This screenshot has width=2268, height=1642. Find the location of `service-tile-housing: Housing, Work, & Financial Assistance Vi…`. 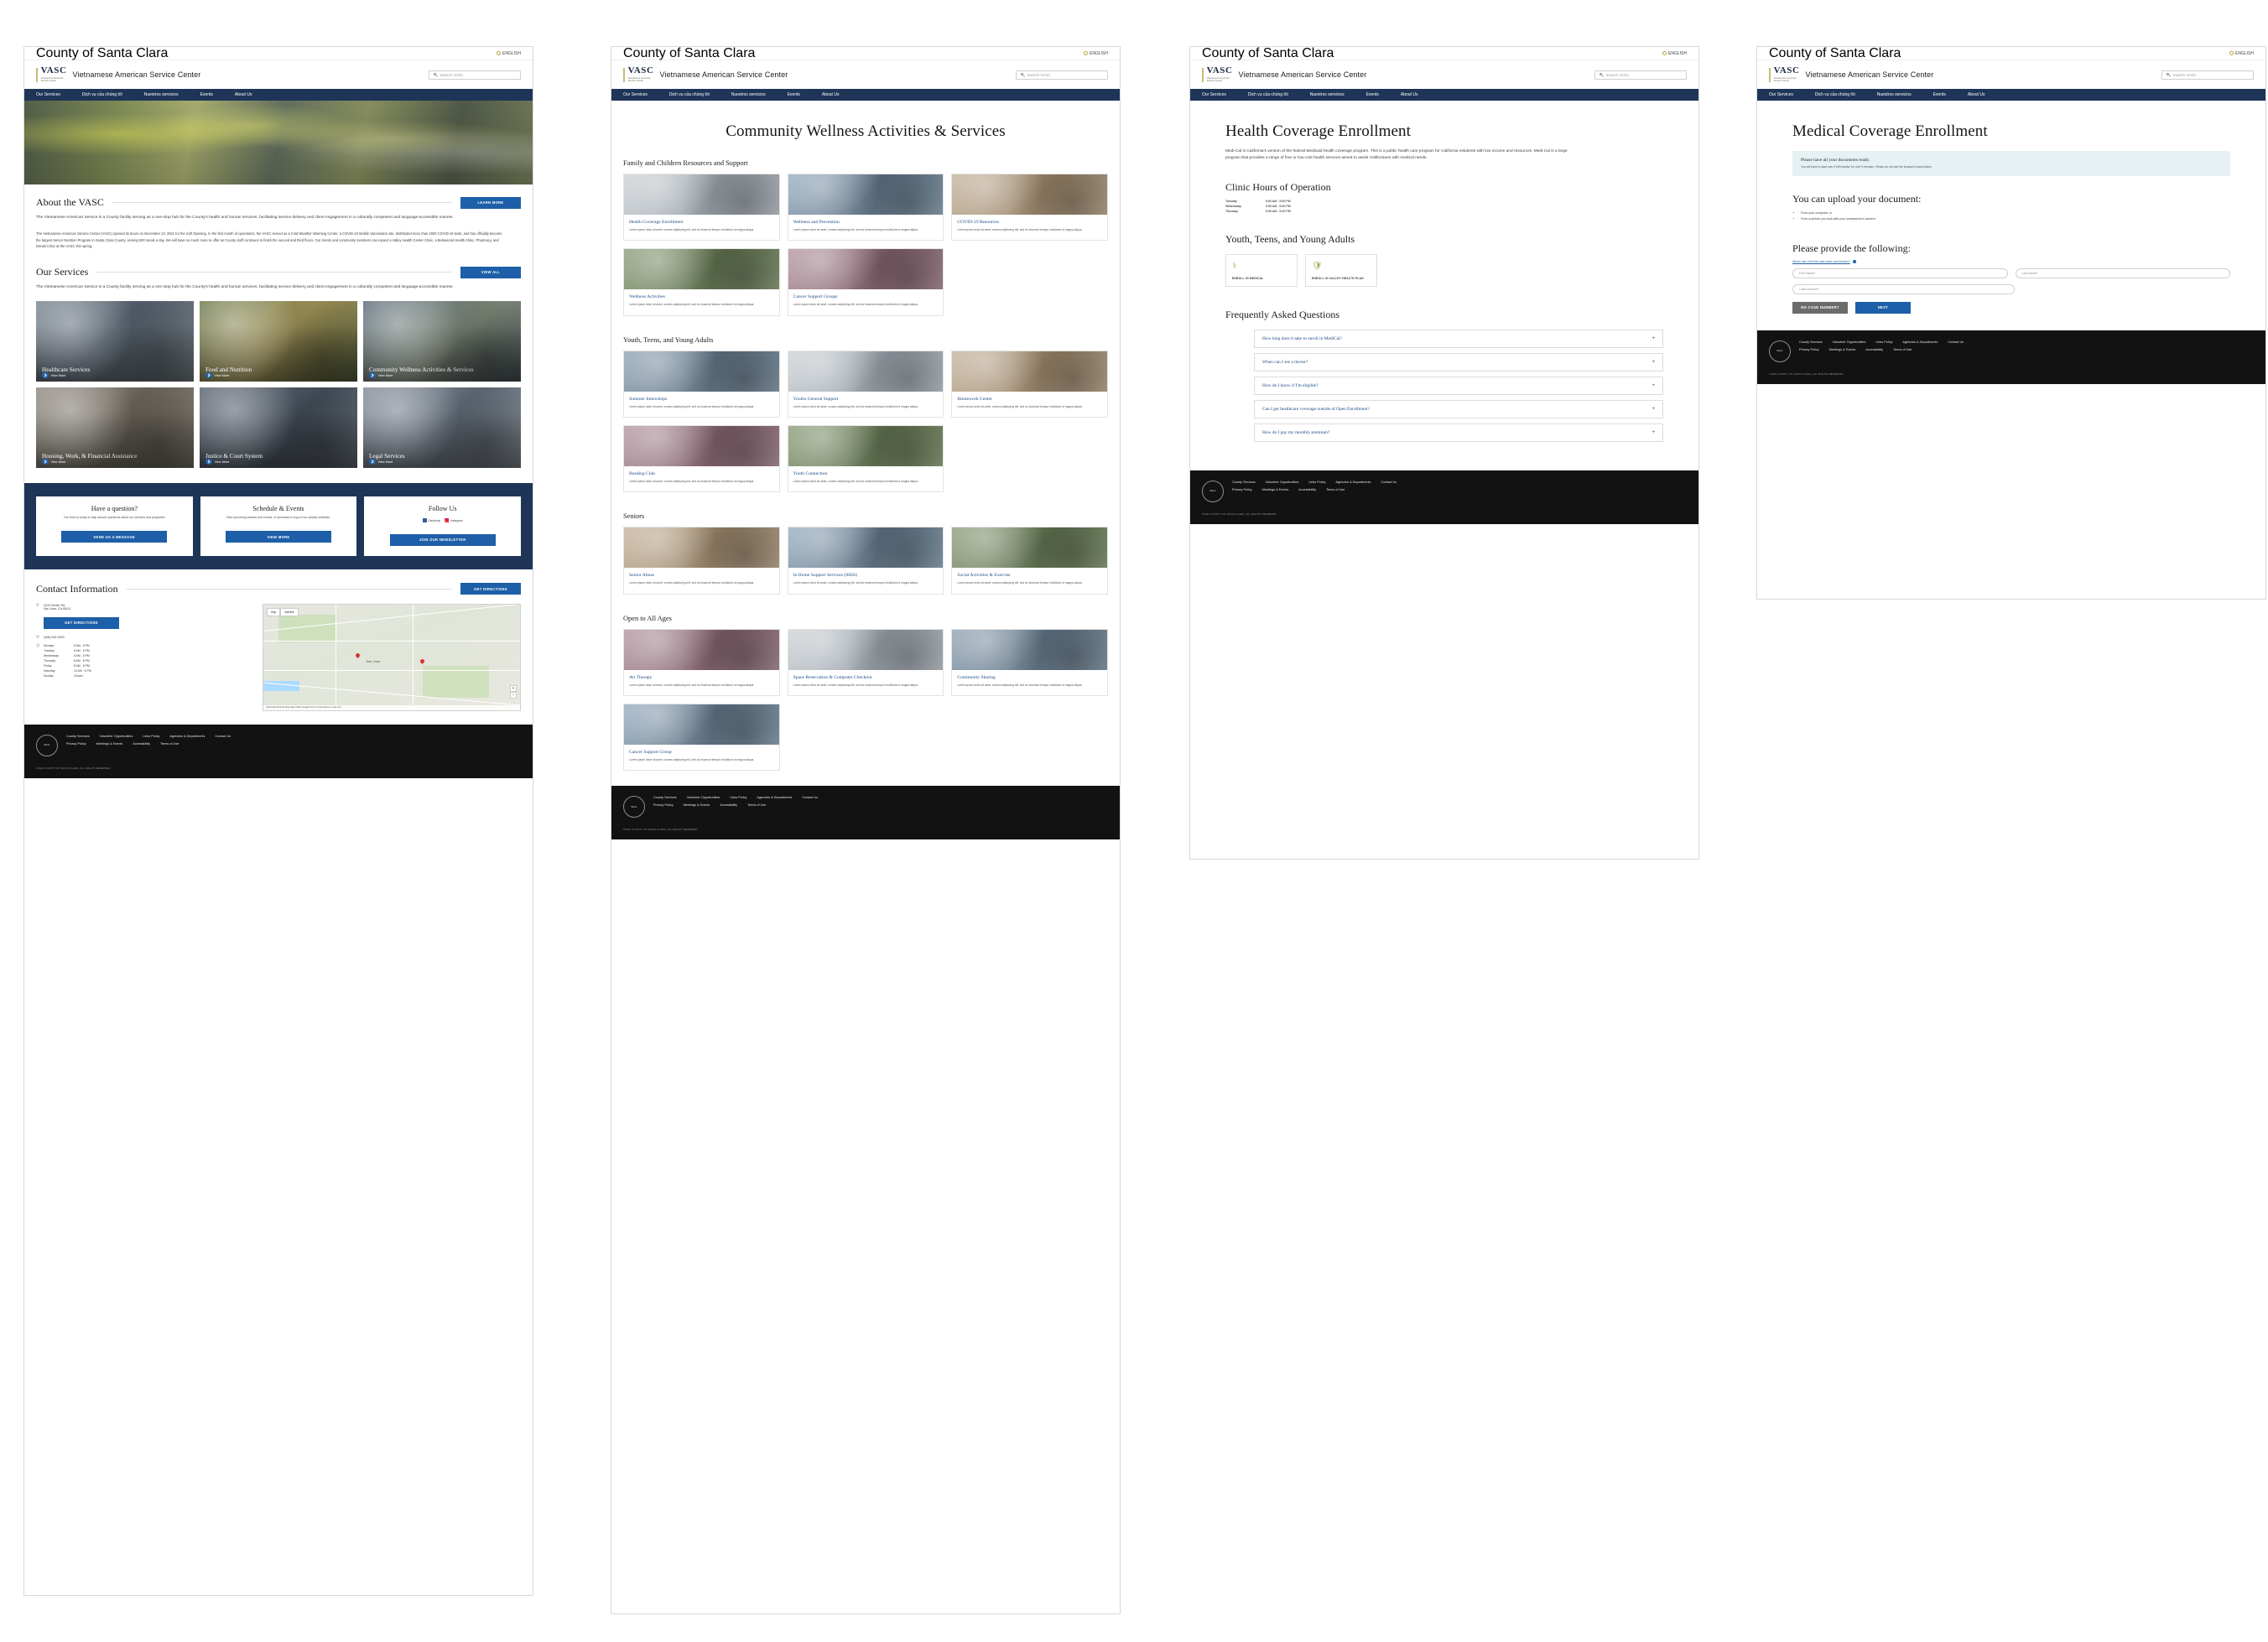

service-tile-housing: Housing, Work, & Financial Assistance Vi… is located at coordinates (115, 428).